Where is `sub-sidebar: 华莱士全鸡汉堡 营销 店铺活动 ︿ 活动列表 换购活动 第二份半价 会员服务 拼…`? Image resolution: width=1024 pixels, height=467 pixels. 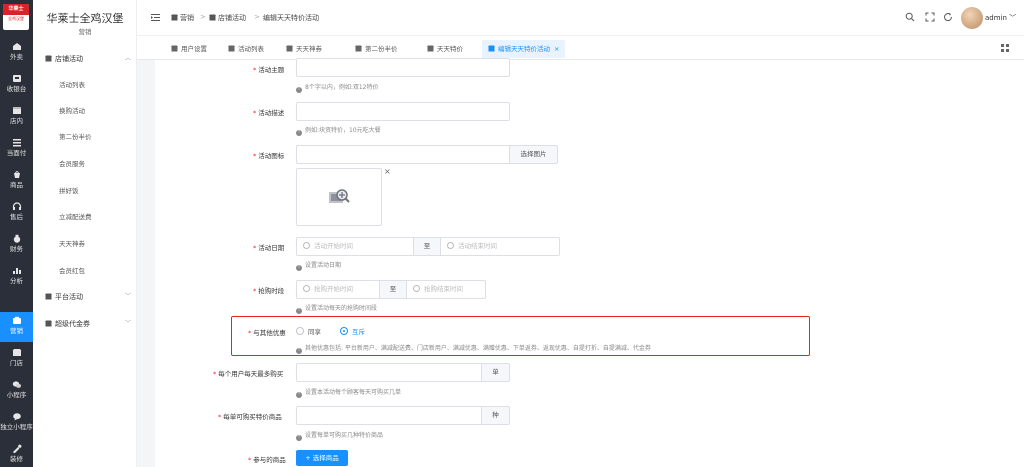 sub-sidebar: 华莱士全鸡汉堡 营销 店铺活动 ︿ 活动列表 换购活动 第二份半价 会员服务 拼… is located at coordinates (85, 233).